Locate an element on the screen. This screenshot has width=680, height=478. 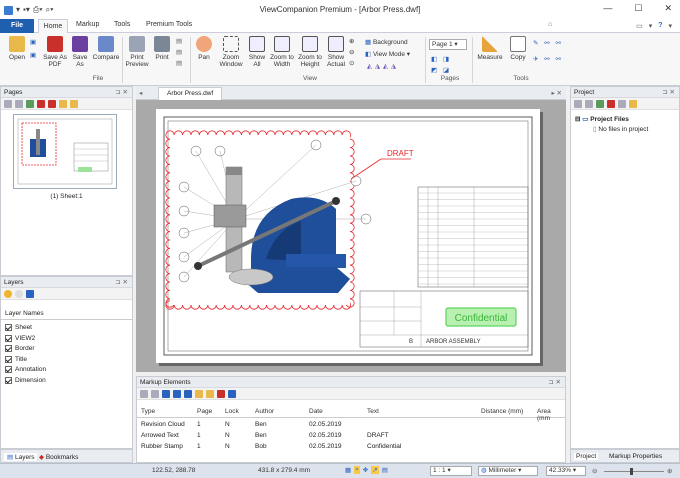
tool-icons-row2: ✈ ⚯ ⚯ is located at coordinates (548, 59).